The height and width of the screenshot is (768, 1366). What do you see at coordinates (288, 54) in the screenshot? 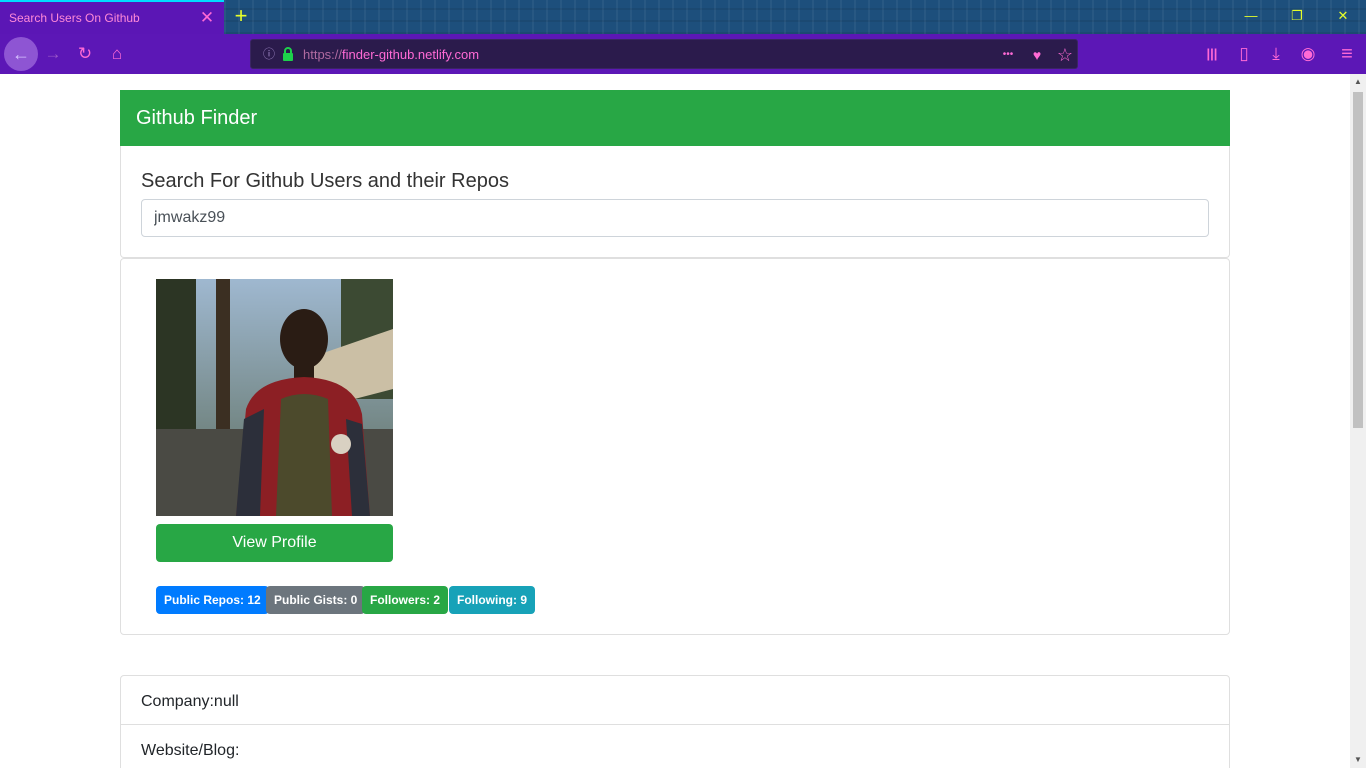
I see `lock-icon` at bounding box center [288, 54].